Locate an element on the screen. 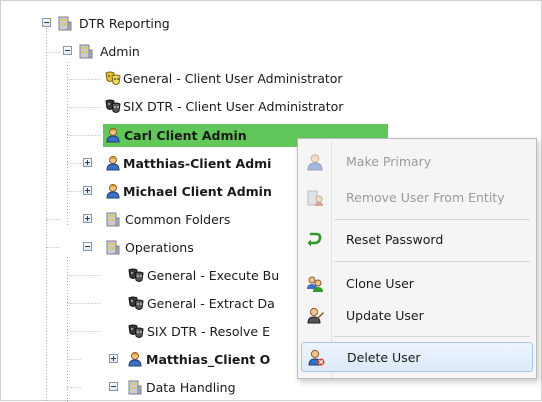 This screenshot has height=402, width=542. role-mask-gold-icon is located at coordinates (113, 78).